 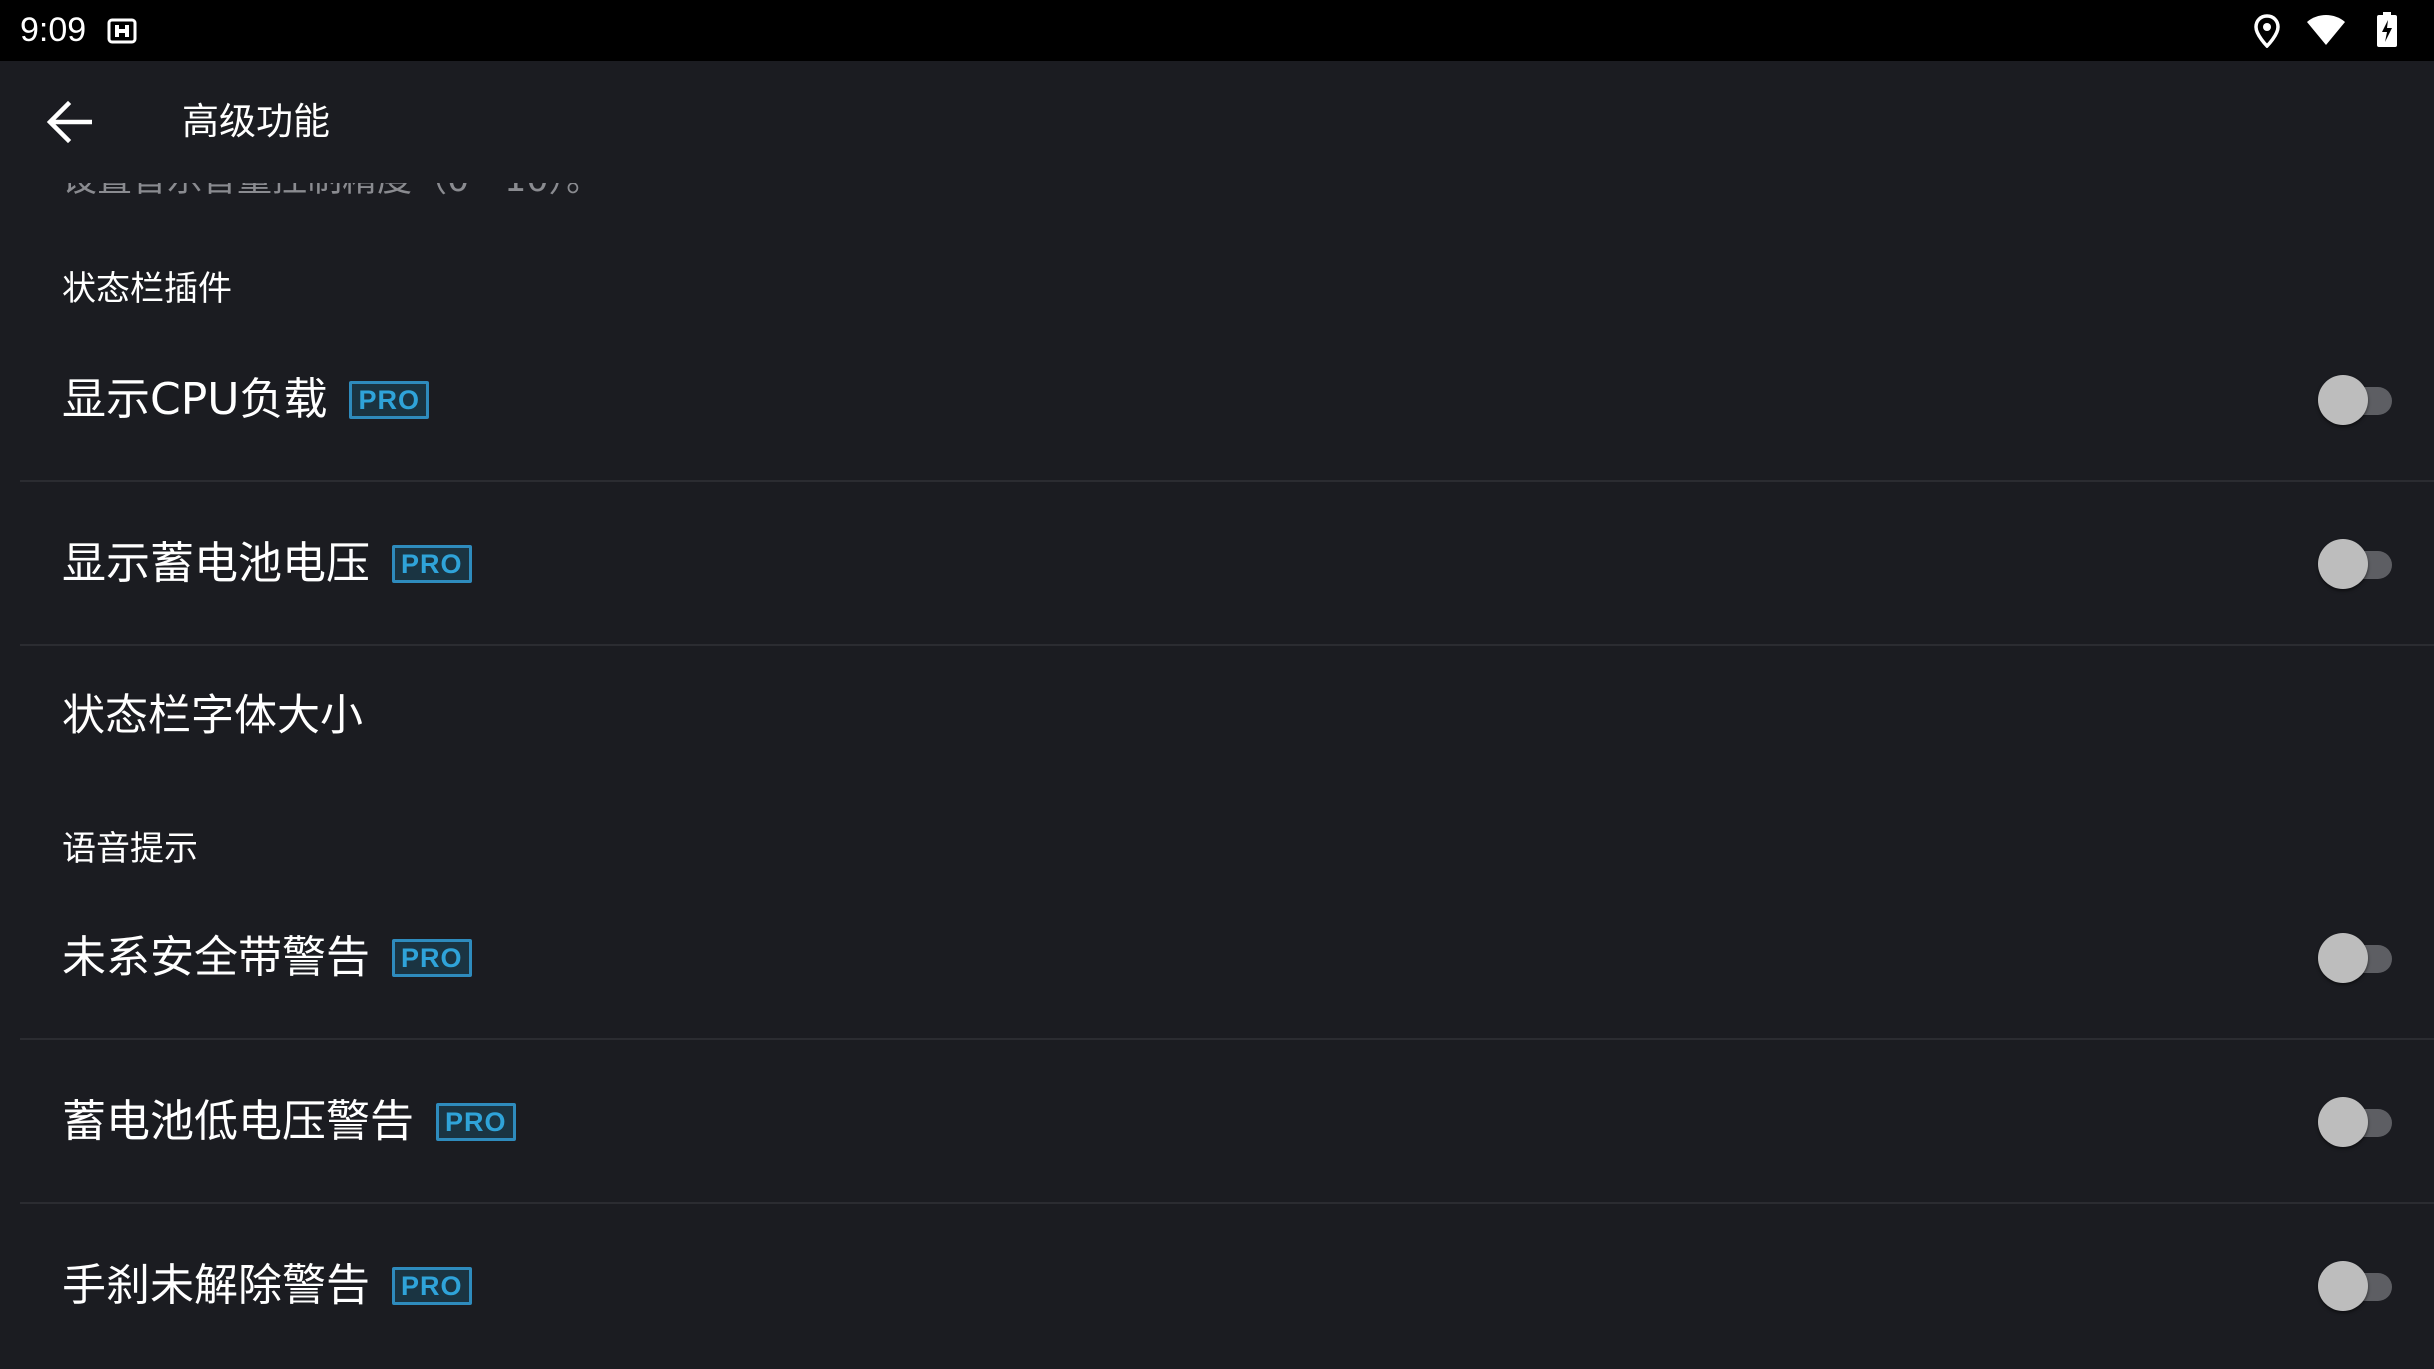 I want to click on pref-row-show-battery-voltage: 显示蓄电池电压 PRO, so click(x=1217, y=564).